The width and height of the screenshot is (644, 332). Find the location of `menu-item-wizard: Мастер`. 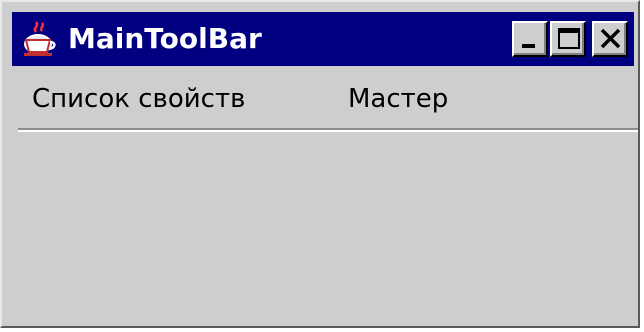

menu-item-wizard: Мастер is located at coordinates (398, 99).